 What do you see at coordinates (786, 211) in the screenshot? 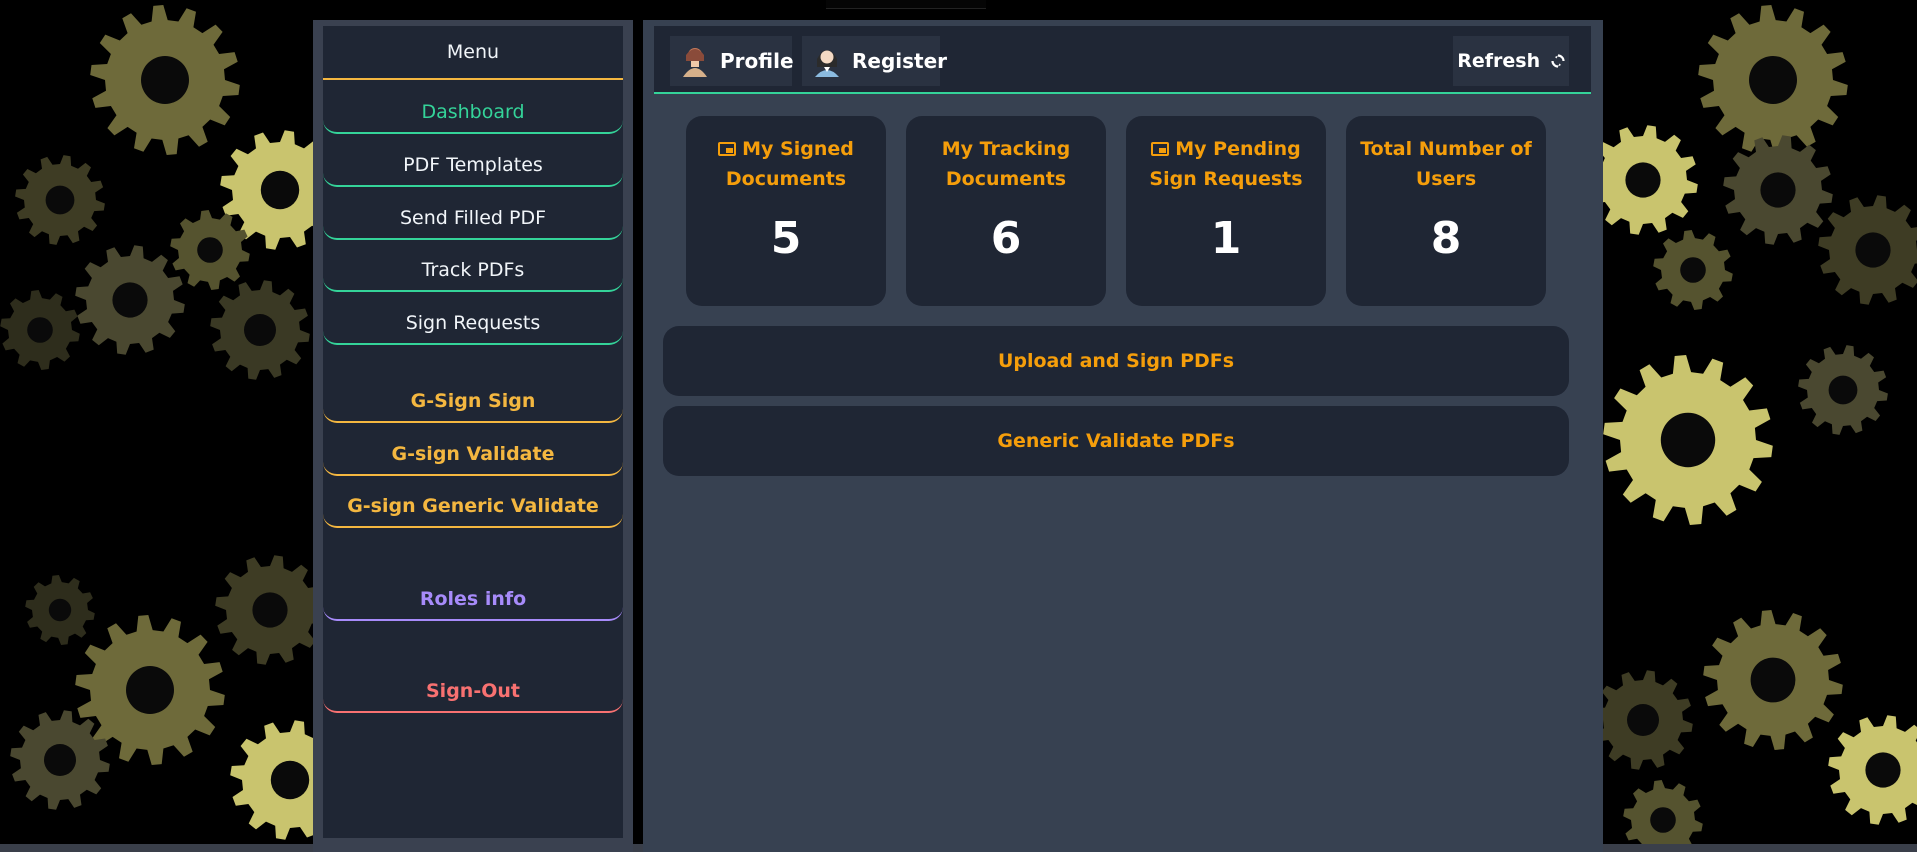
I see `stat-card-signed-documents: My Signed Documents 5` at bounding box center [786, 211].